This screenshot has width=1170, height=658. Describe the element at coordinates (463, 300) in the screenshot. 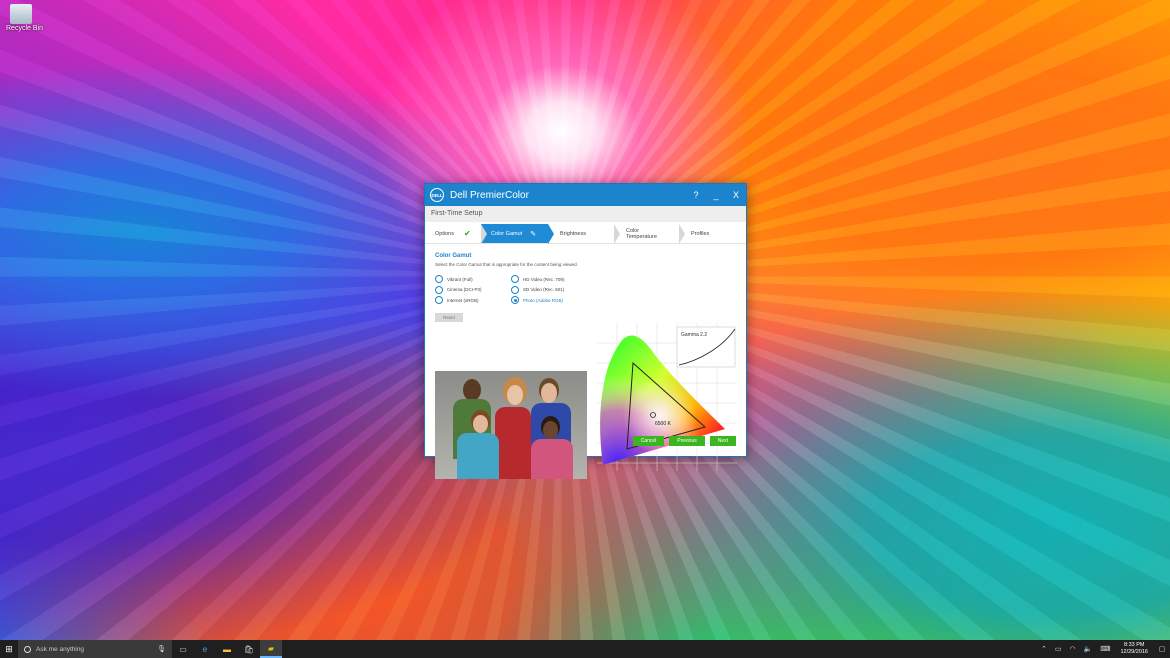

I see `option-label: Internet (sRGB)` at that location.